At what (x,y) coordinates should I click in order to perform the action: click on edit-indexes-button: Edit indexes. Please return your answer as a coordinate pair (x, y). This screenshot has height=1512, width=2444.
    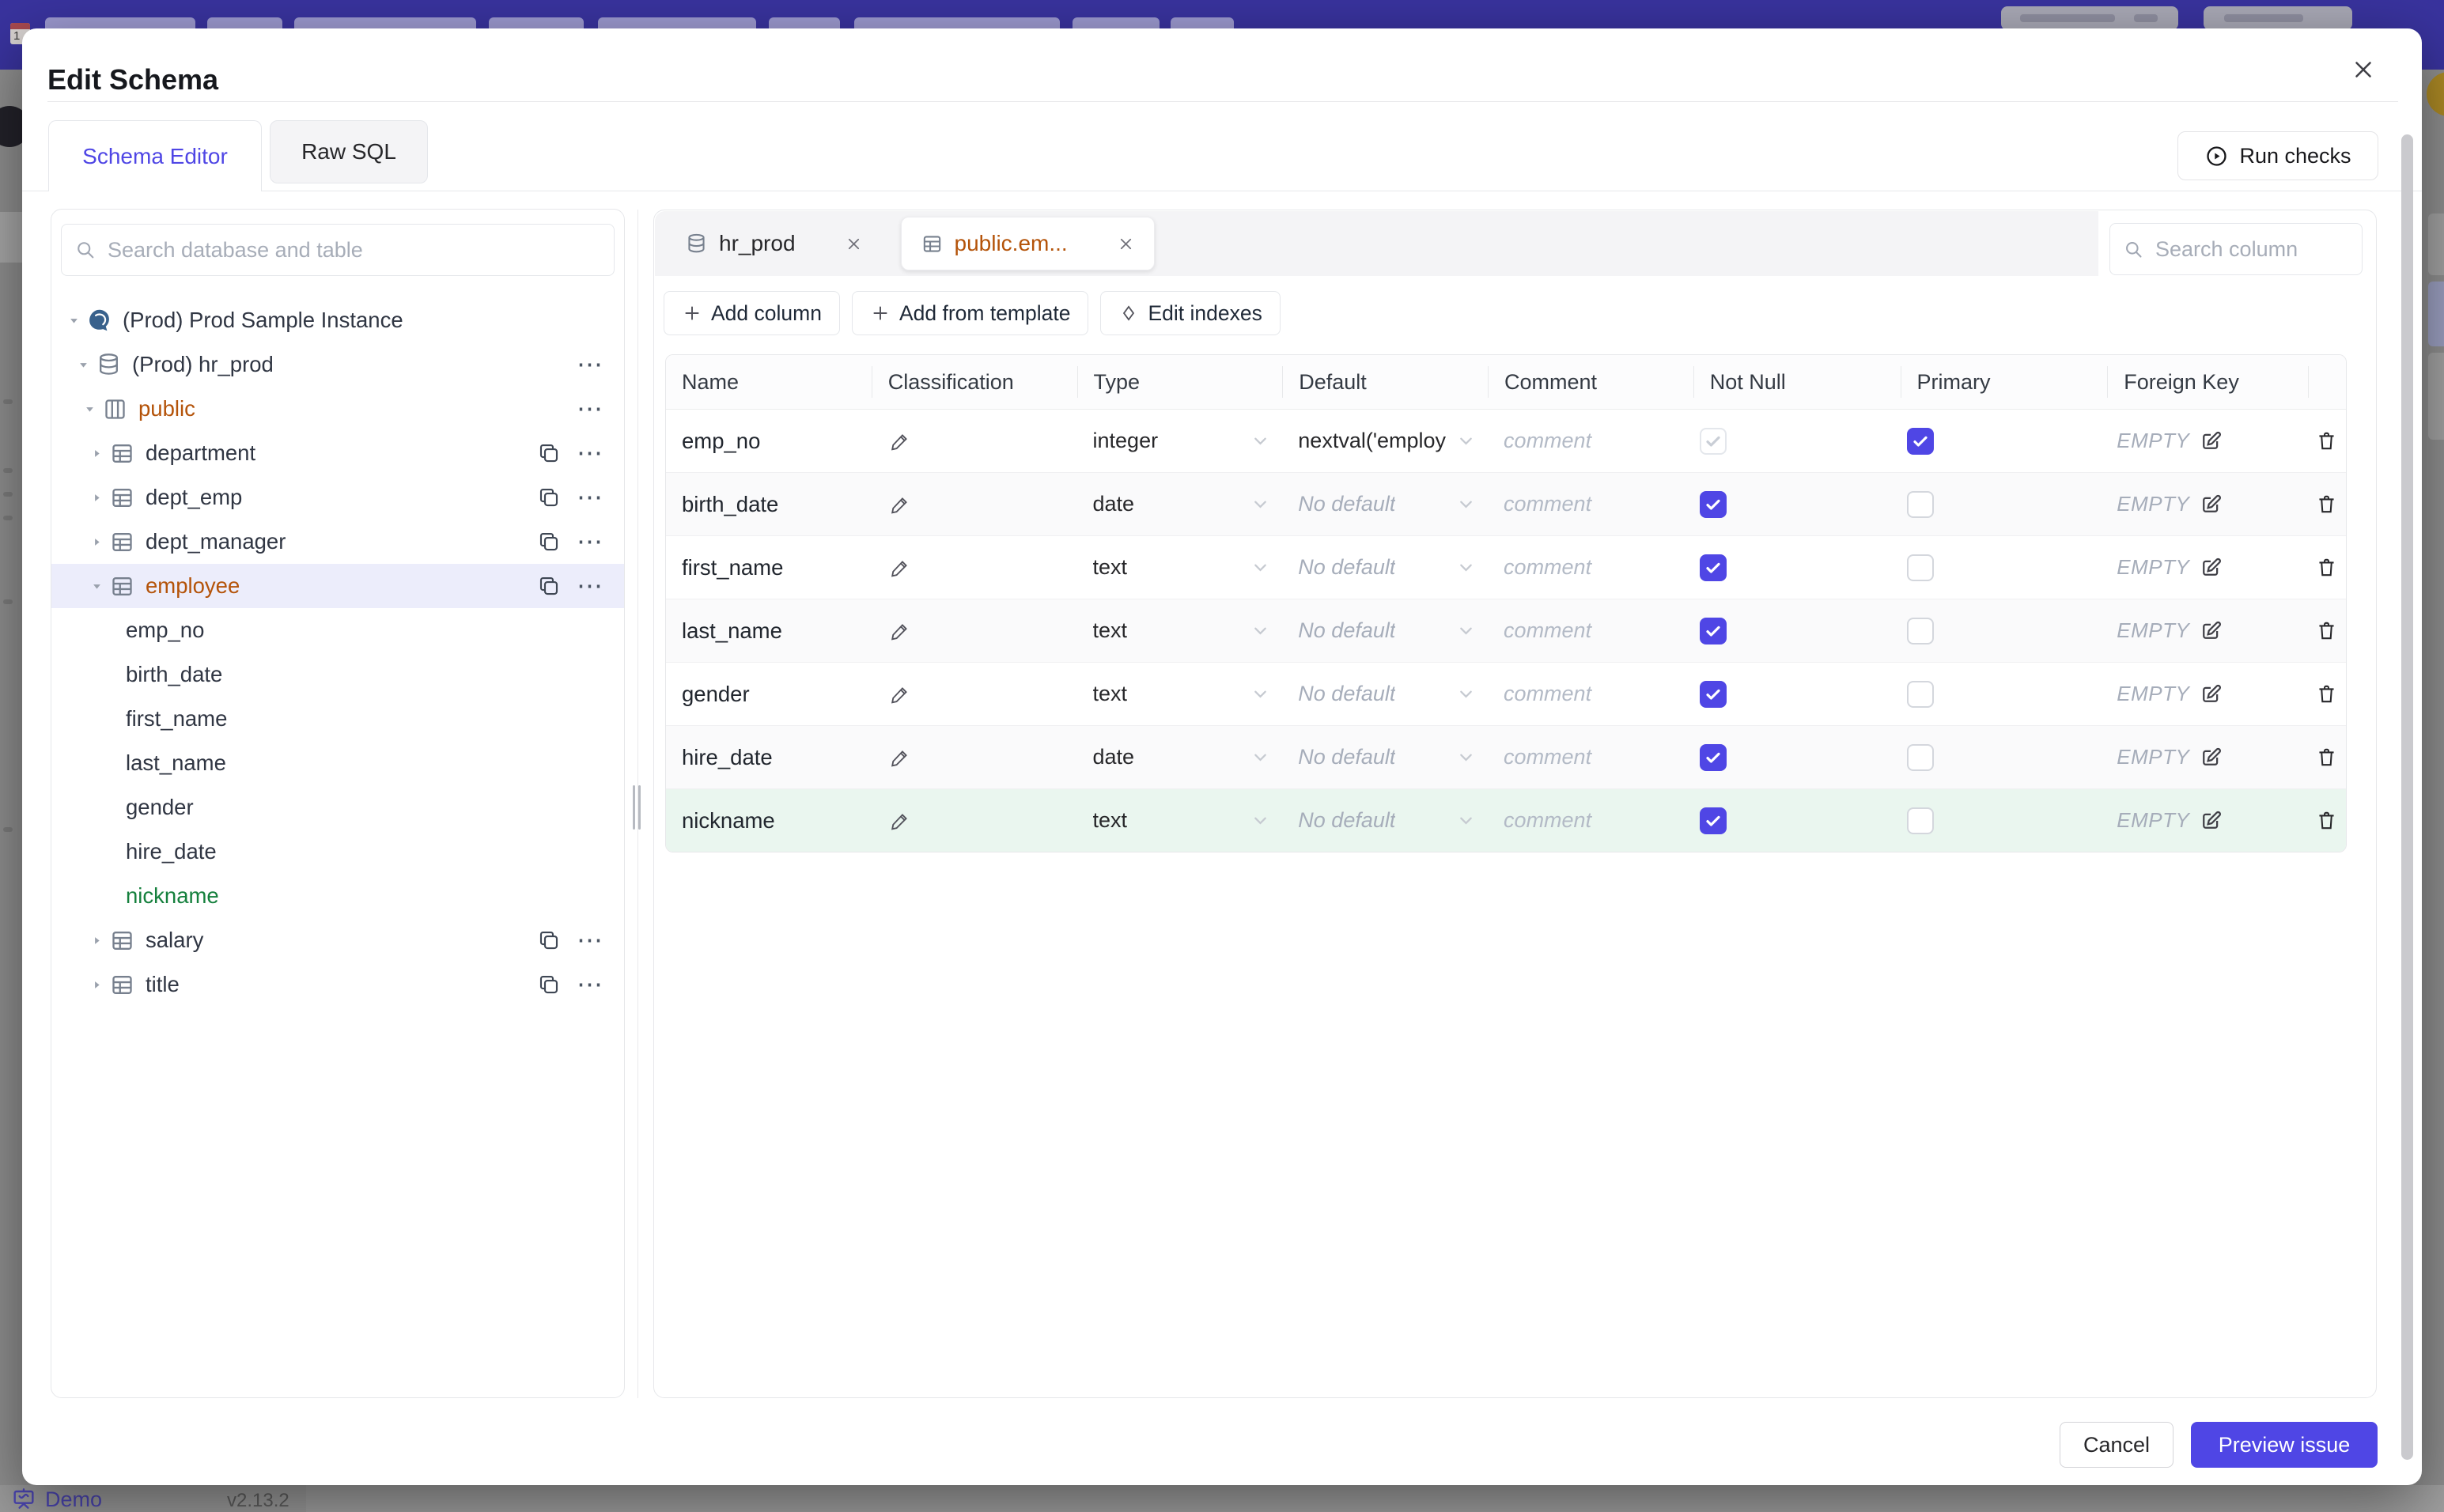
    Looking at the image, I should click on (1190, 313).